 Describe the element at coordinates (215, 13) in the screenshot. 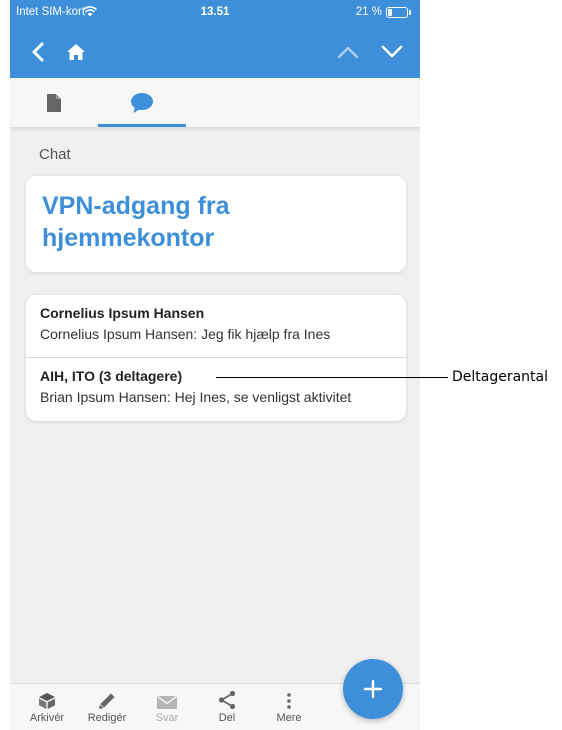

I see `status-bar: Intet SIM-kort 13.51 21 %` at that location.